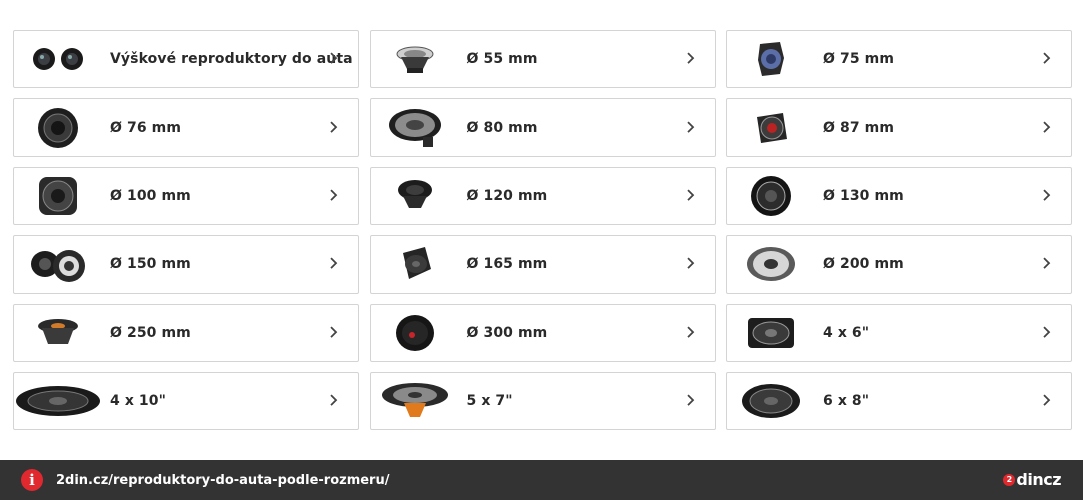 The image size is (1083, 500). I want to click on category-card-6x8: 6 x 8", so click(899, 401).